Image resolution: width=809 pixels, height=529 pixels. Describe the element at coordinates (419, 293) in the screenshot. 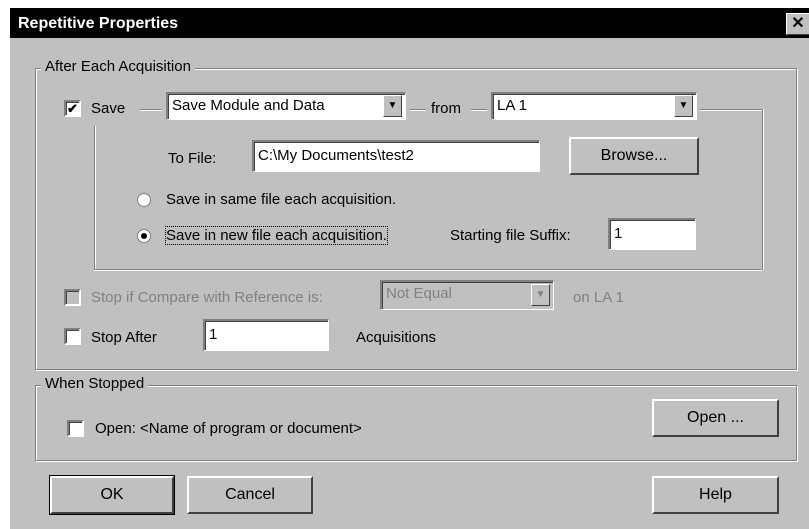

I see `compare-value: Not Equal` at that location.